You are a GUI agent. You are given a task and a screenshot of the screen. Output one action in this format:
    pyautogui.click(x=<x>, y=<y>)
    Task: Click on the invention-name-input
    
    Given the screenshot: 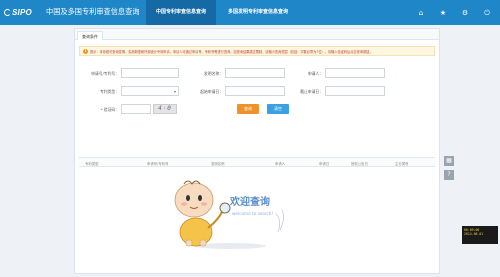 What is the action you would take?
    pyautogui.click(x=255, y=73)
    